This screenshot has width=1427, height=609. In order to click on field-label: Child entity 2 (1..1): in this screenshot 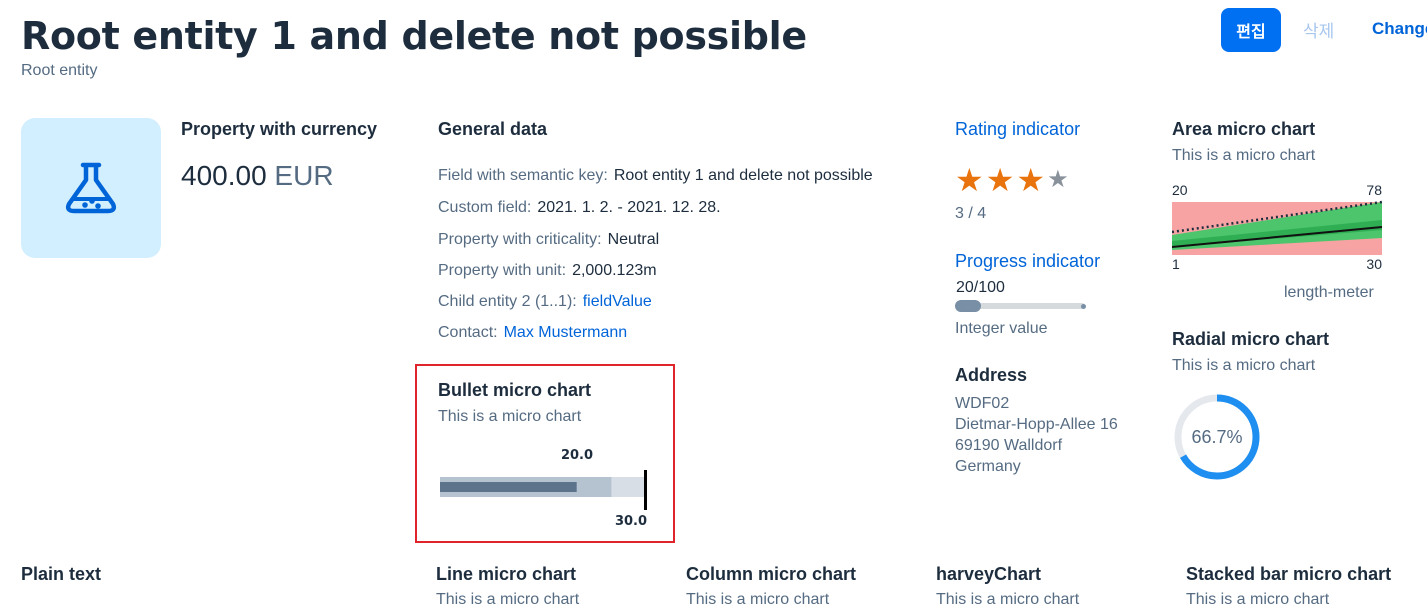, I will do `click(507, 301)`.